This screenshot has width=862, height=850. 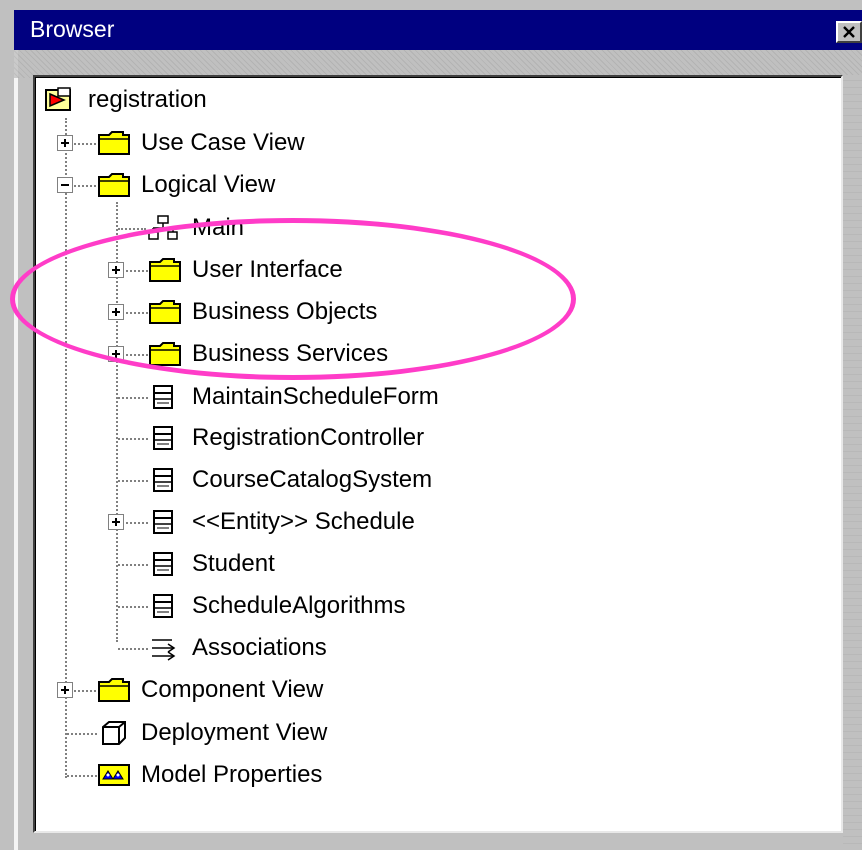 I want to click on tree-root-registration: registration, so click(x=125, y=100).